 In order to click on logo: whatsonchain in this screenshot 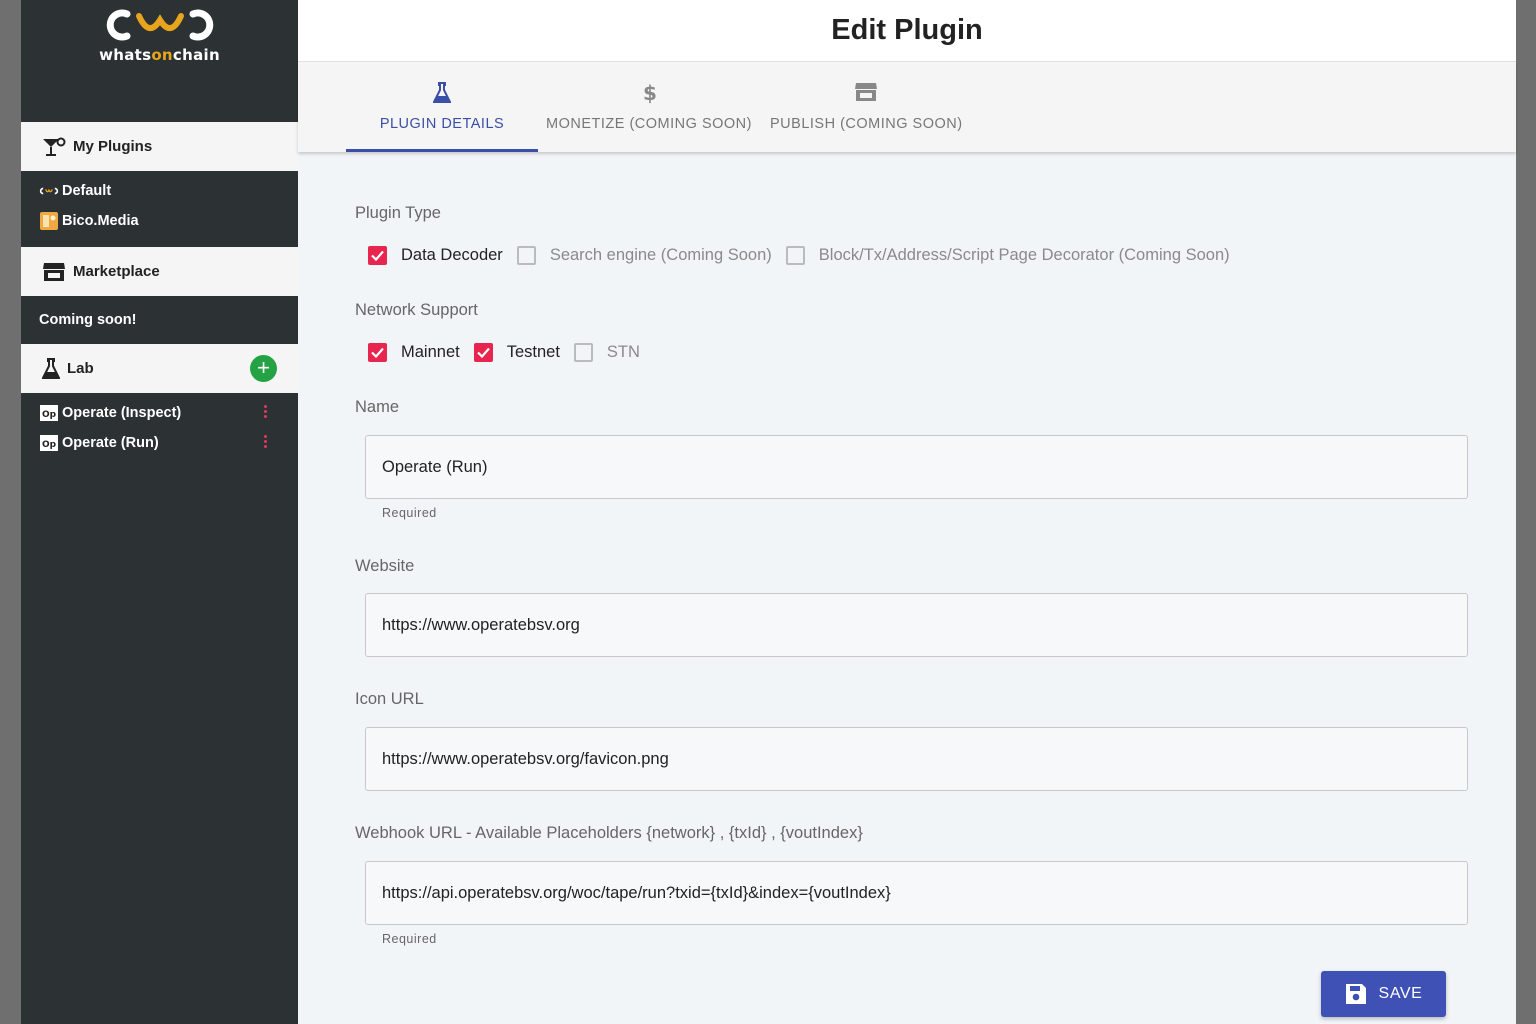, I will do `click(159, 61)`.